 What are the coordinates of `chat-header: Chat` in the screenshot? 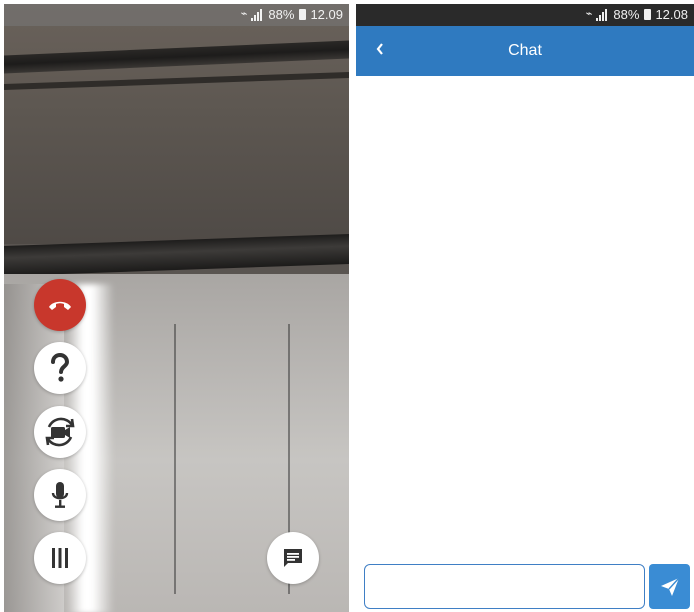 It's located at (525, 51).